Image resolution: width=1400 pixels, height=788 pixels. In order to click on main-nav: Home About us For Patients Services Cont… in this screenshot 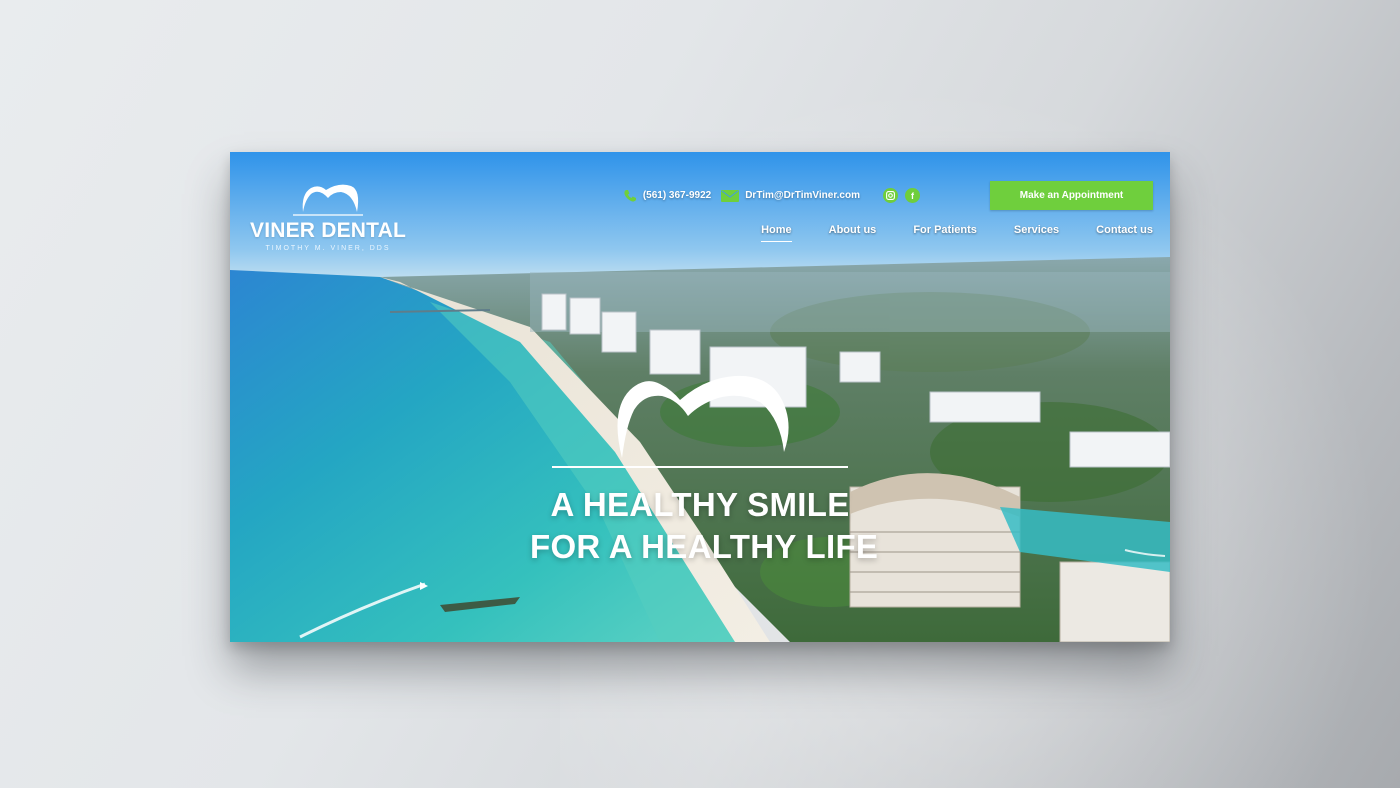, I will do `click(938, 233)`.